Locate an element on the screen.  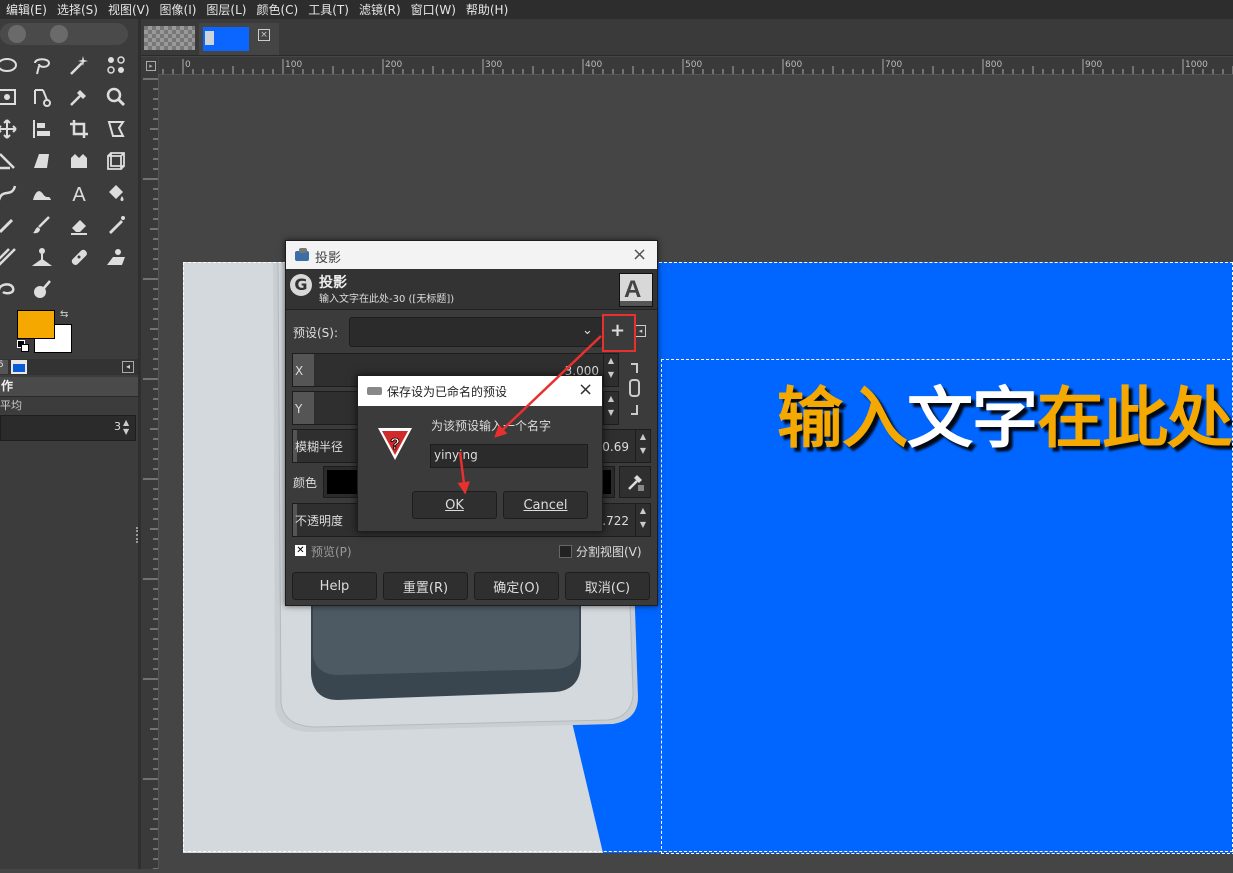
vertical-ruler is located at coordinates (150, 472).